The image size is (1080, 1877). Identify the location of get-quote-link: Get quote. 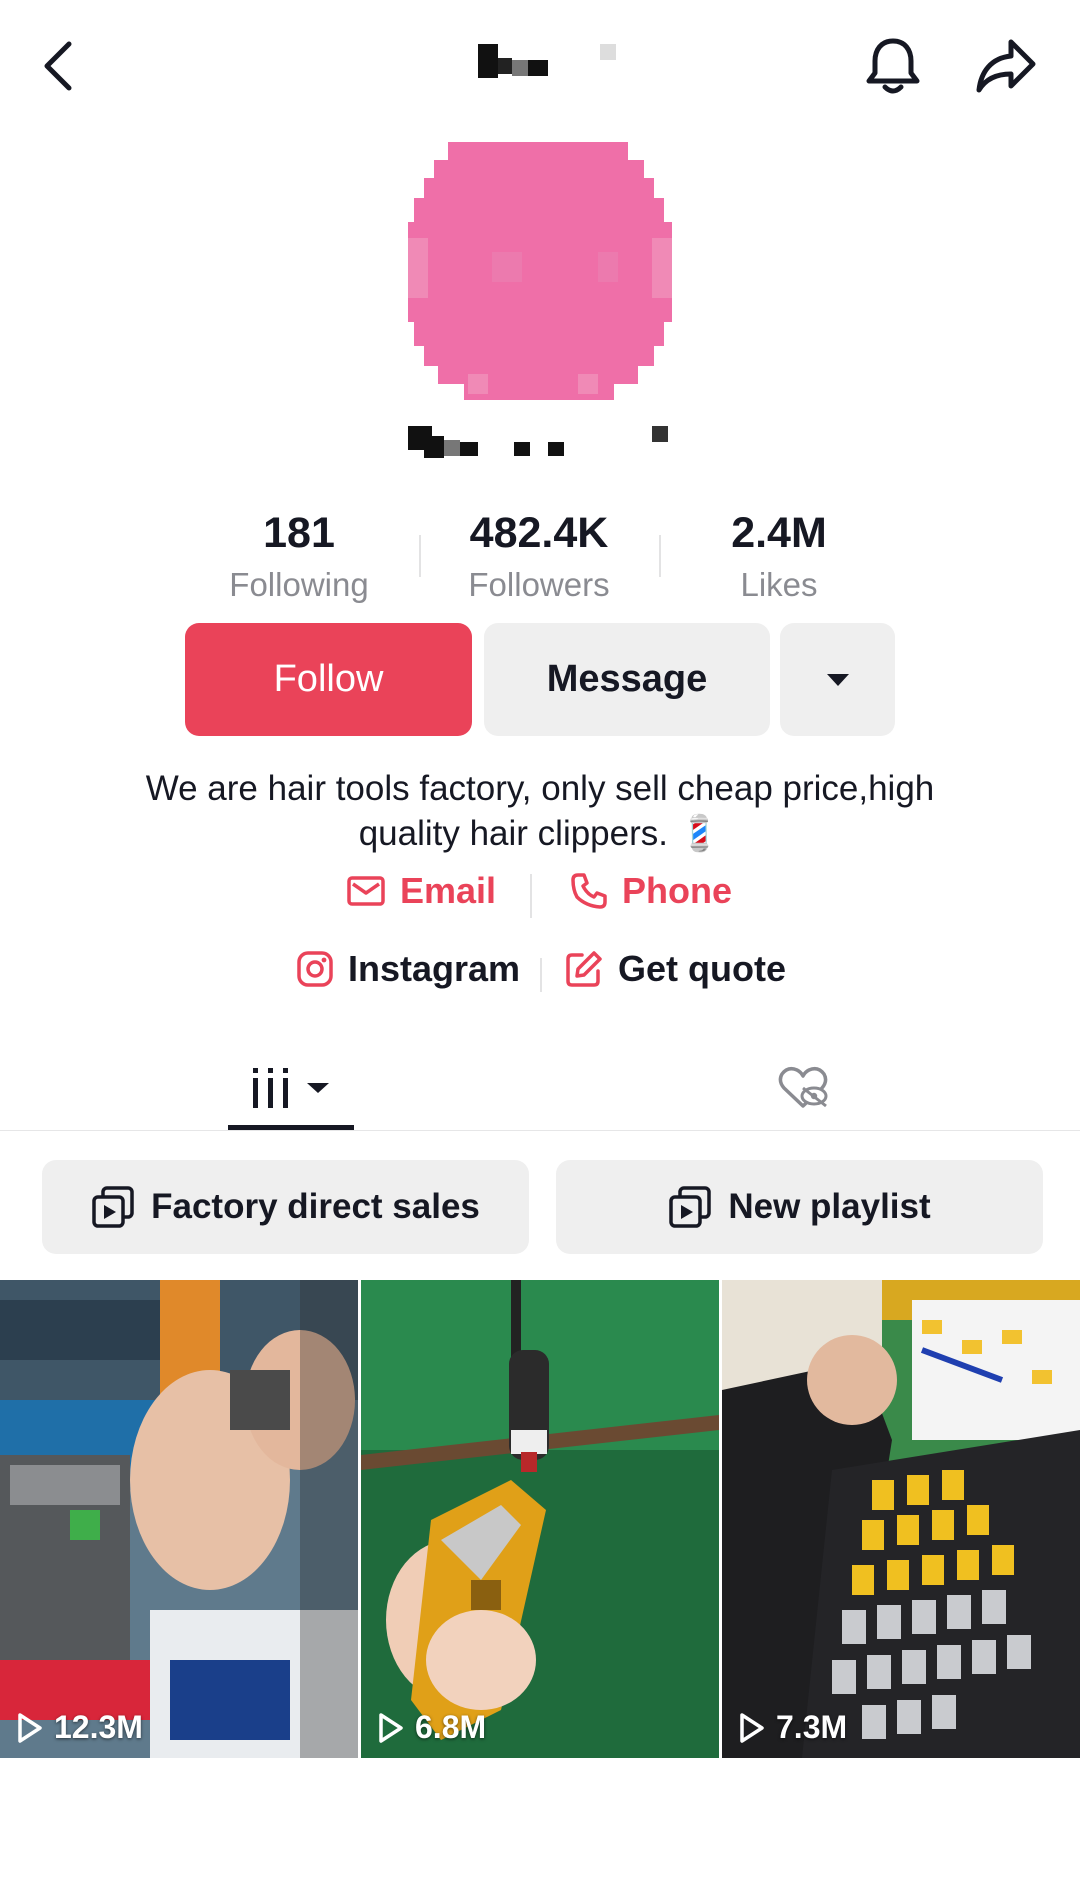
(675, 969).